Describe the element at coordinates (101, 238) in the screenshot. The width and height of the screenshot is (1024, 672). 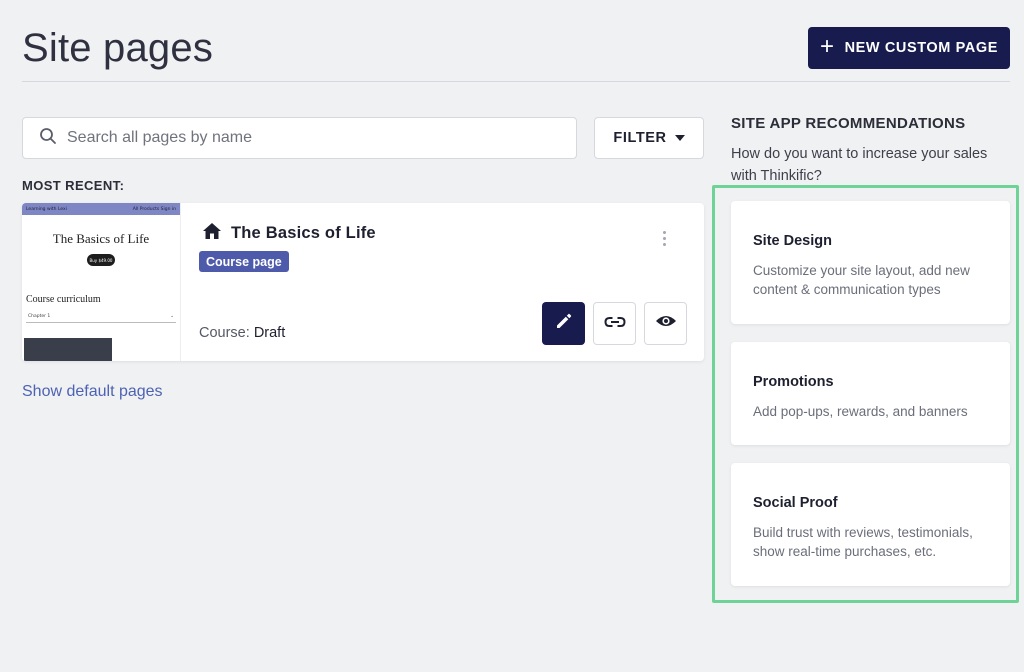
I see `thumbnail-title: The Basics of Life` at that location.